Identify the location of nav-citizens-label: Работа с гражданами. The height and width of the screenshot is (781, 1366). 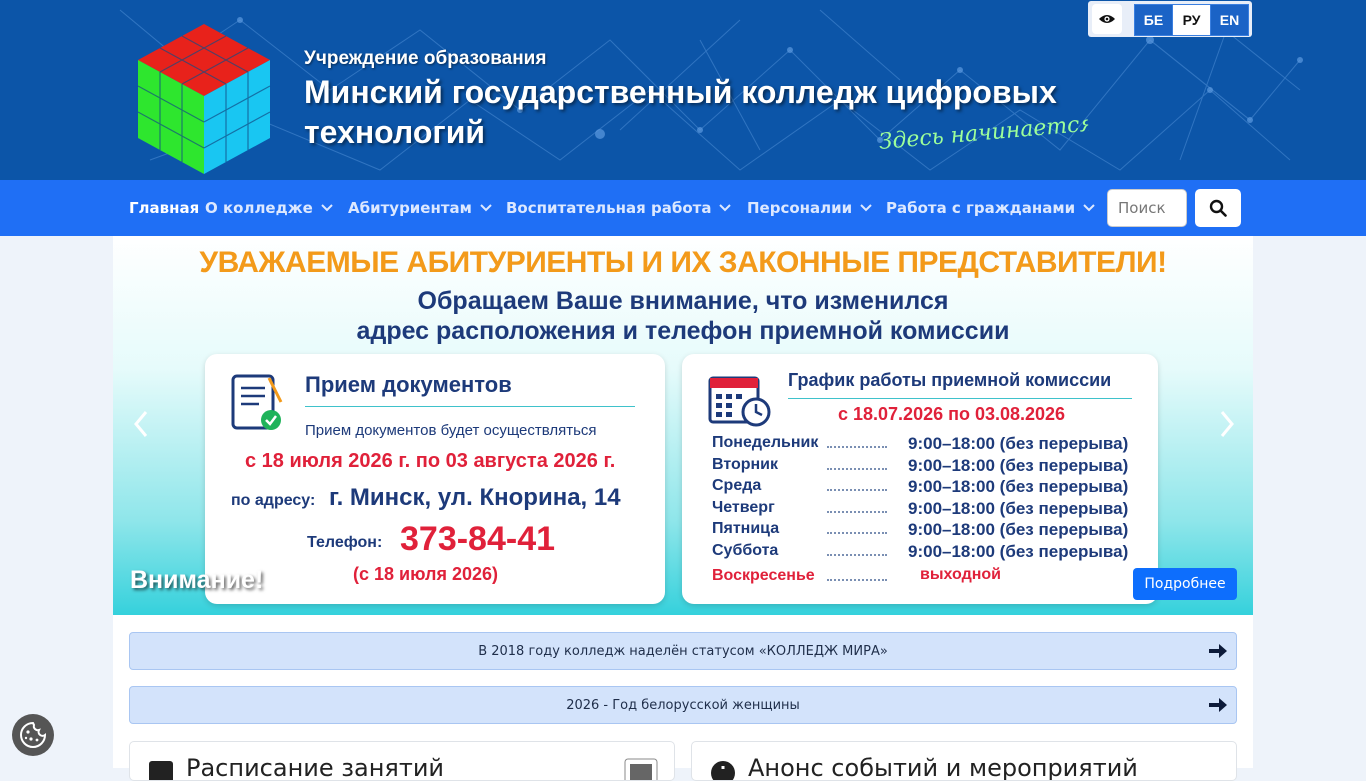
(981, 208).